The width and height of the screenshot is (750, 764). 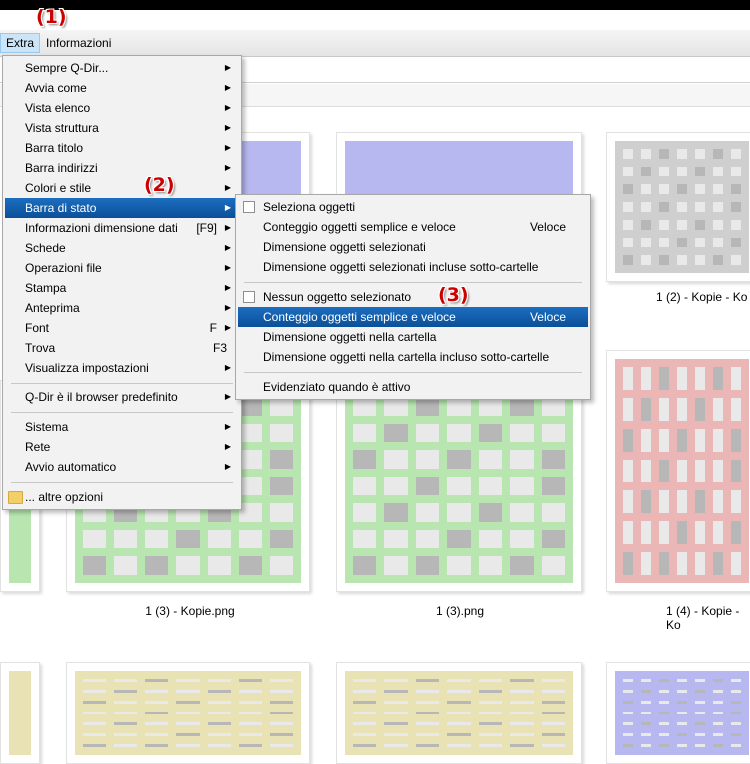 What do you see at coordinates (453, 295) in the screenshot?
I see `annotation-3: (3)` at bounding box center [453, 295].